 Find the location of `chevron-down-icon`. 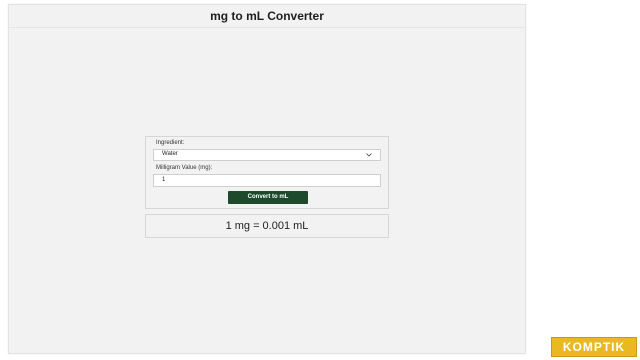

chevron-down-icon is located at coordinates (369, 155).